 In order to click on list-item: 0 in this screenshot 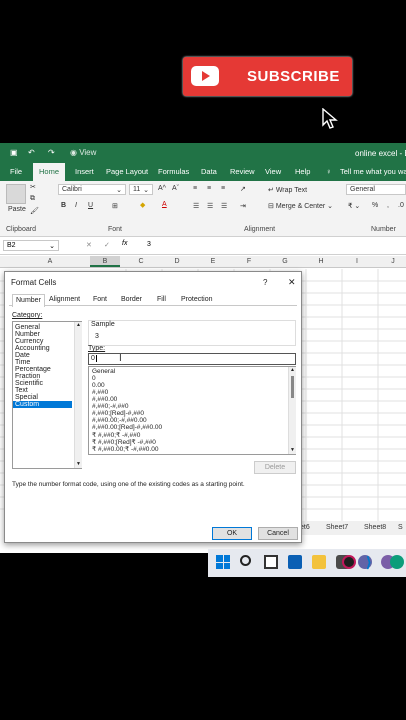, I will do `click(94, 378)`.